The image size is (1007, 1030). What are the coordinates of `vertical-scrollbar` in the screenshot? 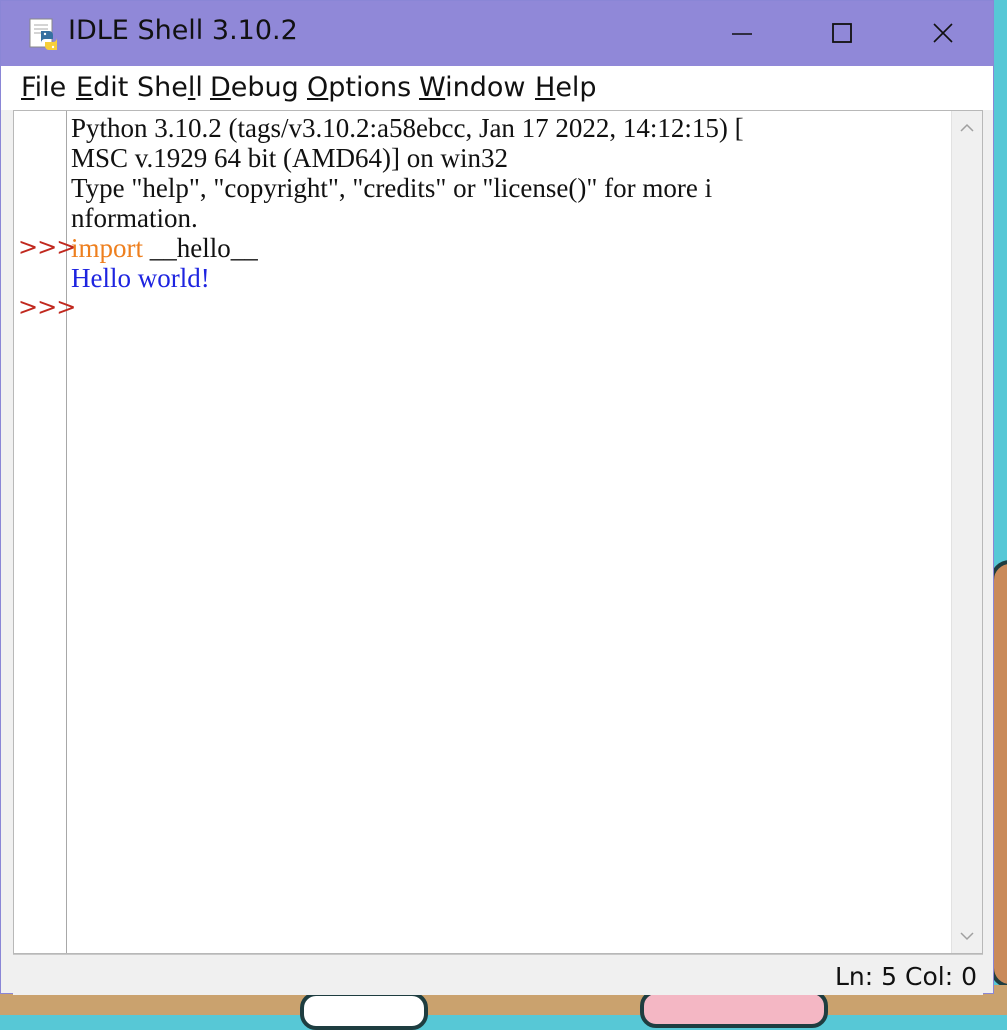 It's located at (966, 532).